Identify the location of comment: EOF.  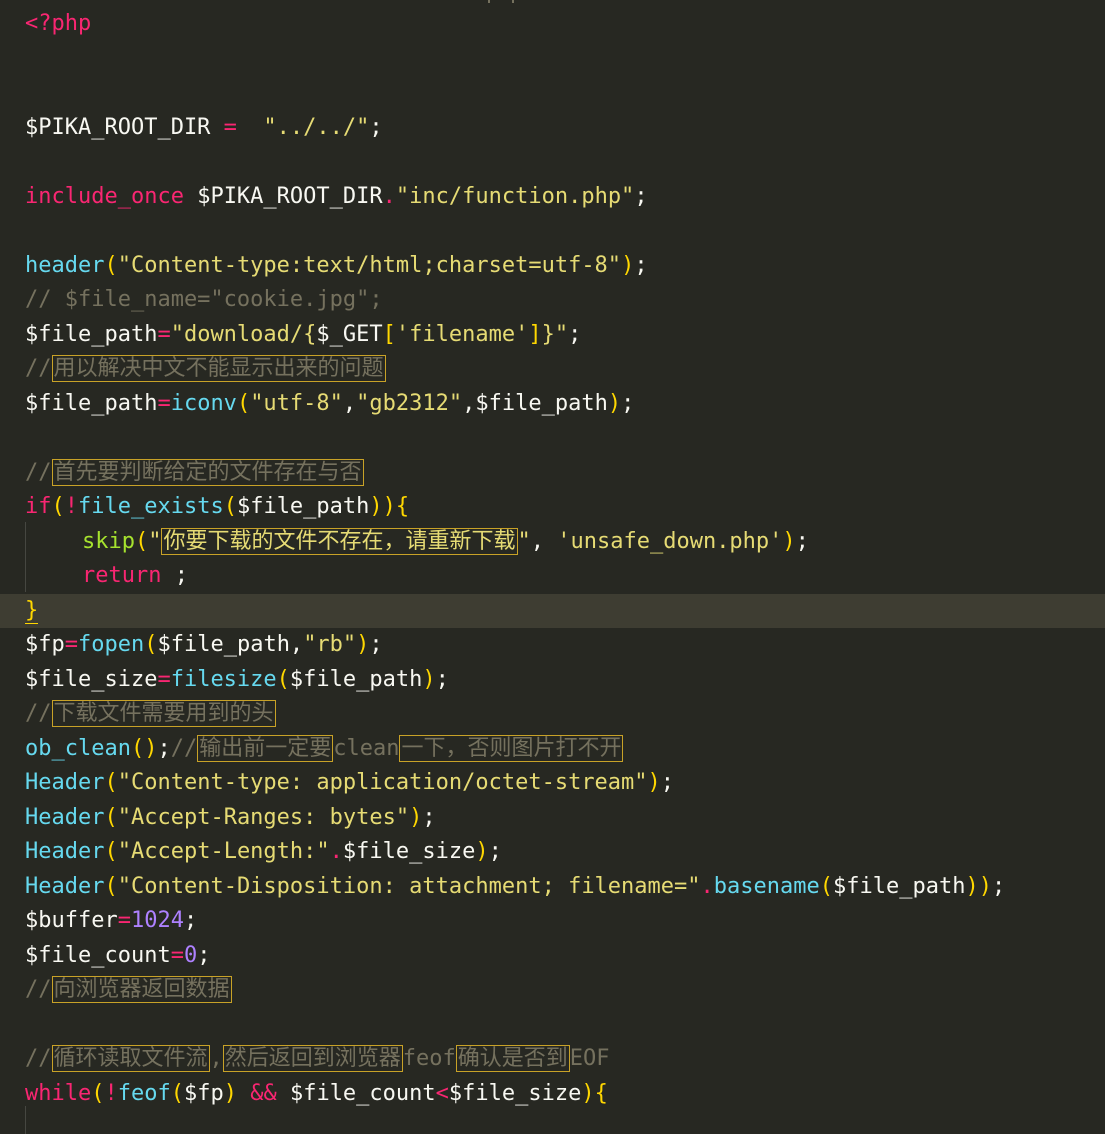
(589, 1058).